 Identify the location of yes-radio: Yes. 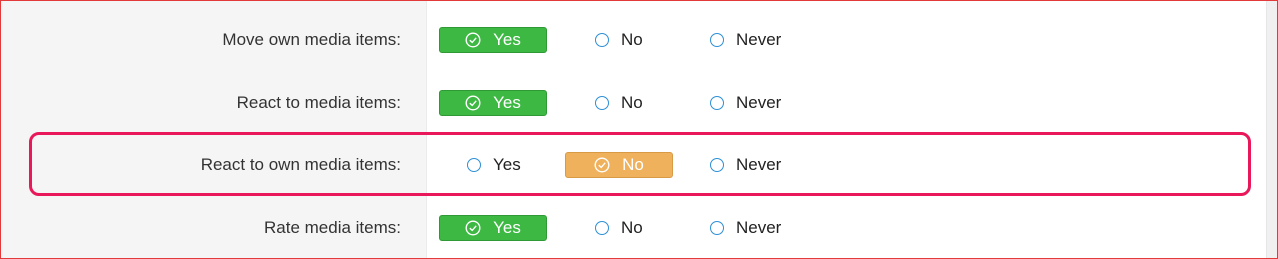
(494, 165).